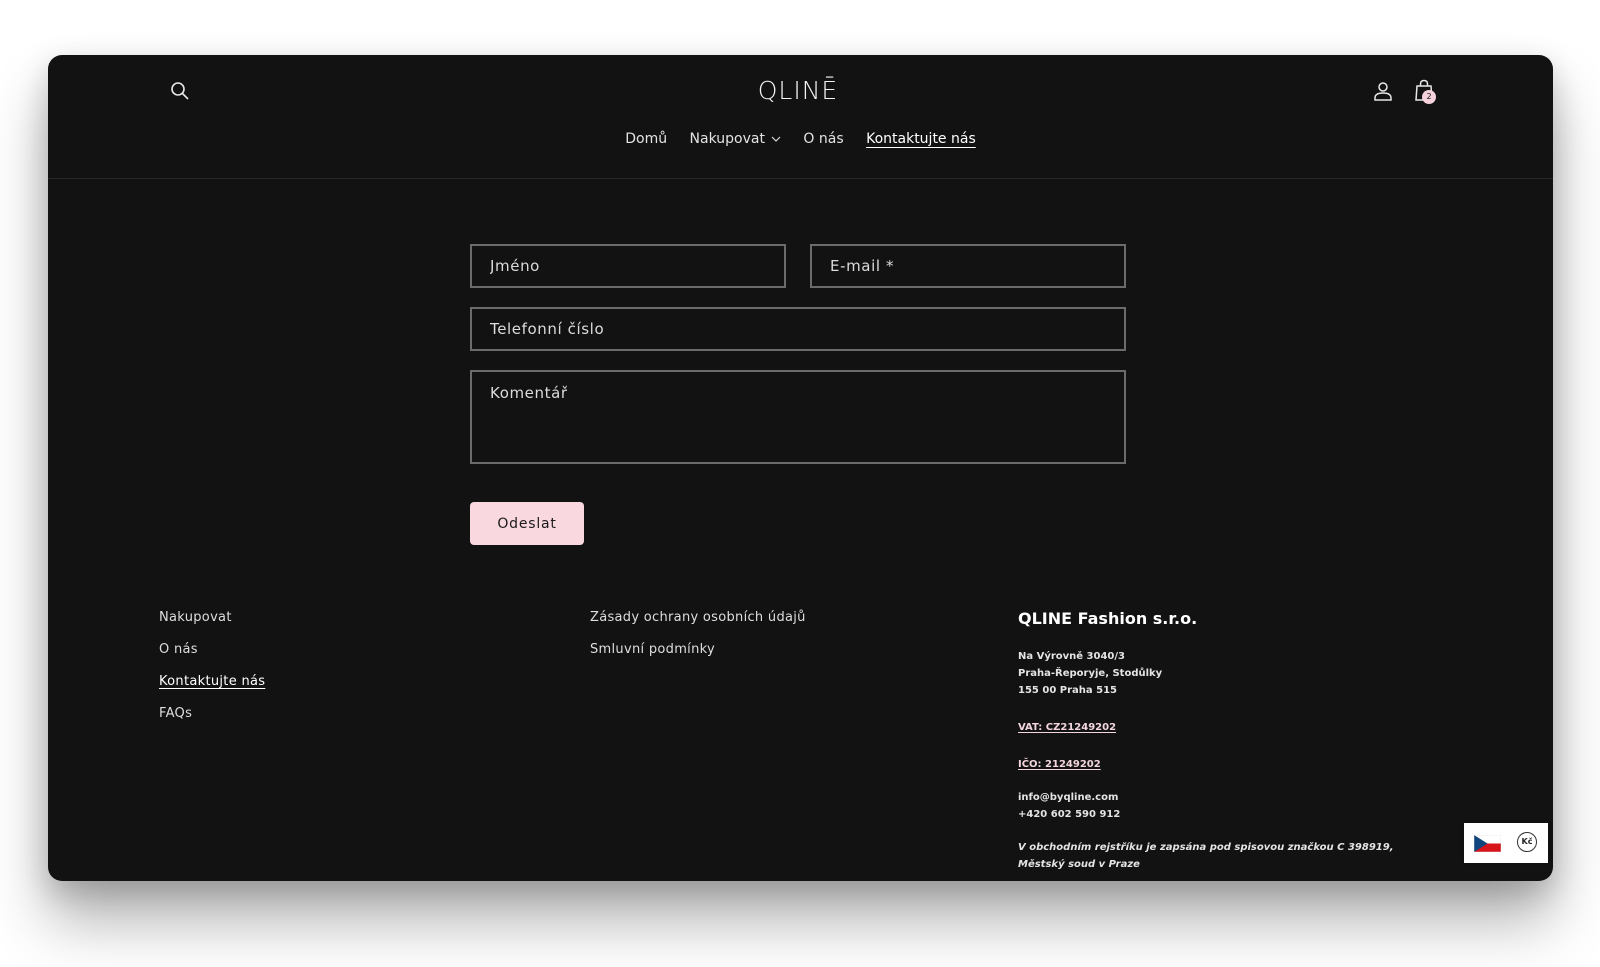 This screenshot has height=967, width=1600. Describe the element at coordinates (800, 139) in the screenshot. I see `main-nav: Domů Nakupovat O nás Kontaktujte nás` at that location.